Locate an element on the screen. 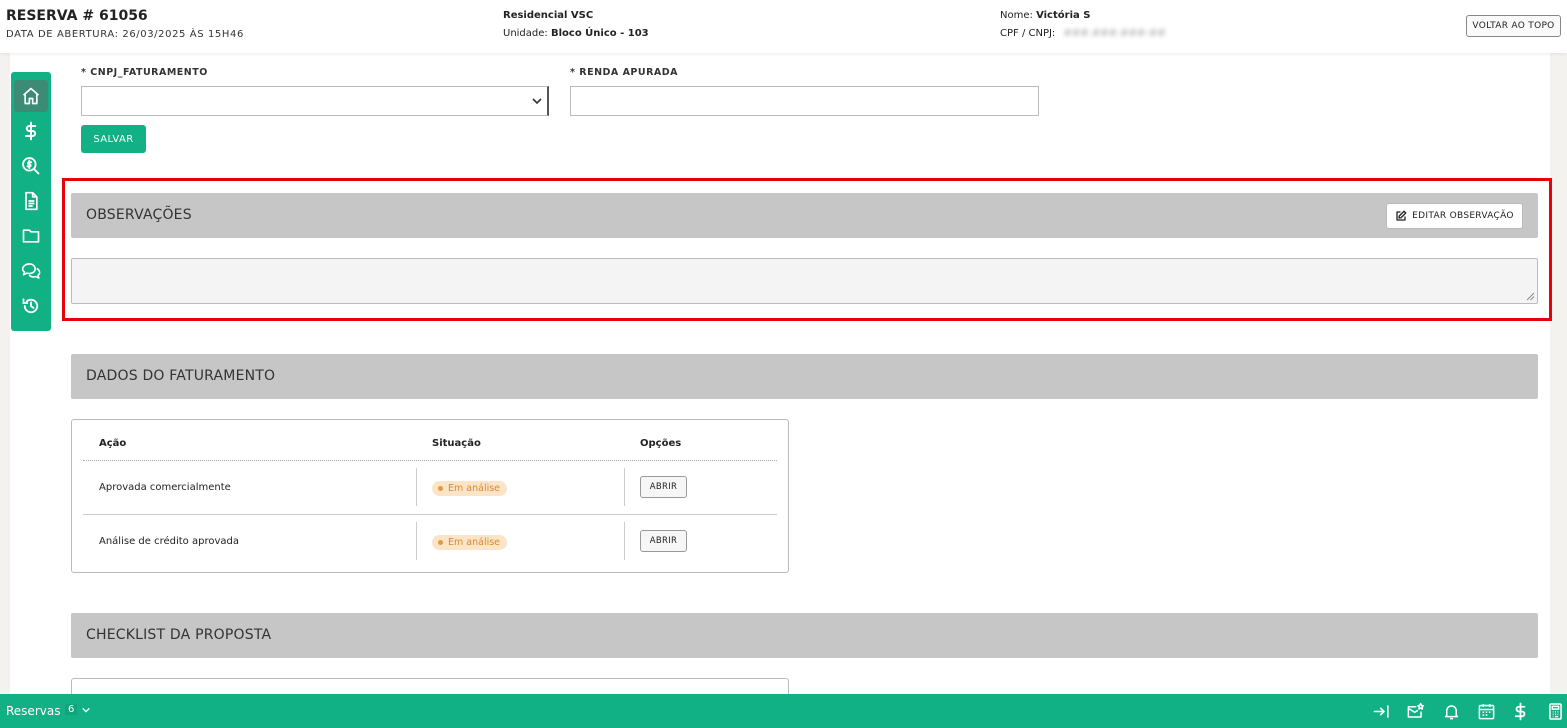 The height and width of the screenshot is (728, 1567). financeiro-button is located at coordinates (1520, 711).